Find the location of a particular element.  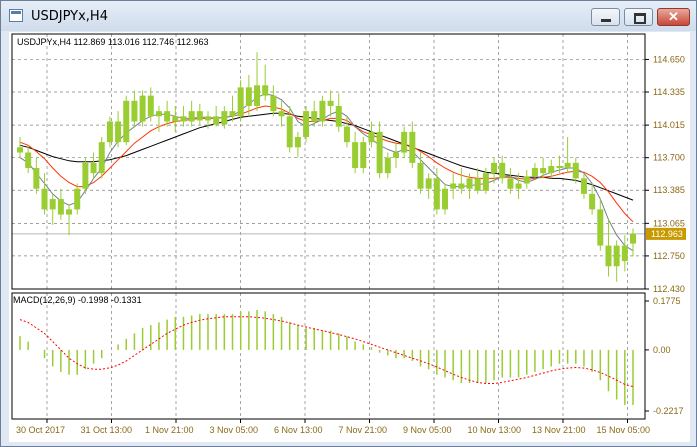

close-button: ✕ is located at coordinates (673, 17).